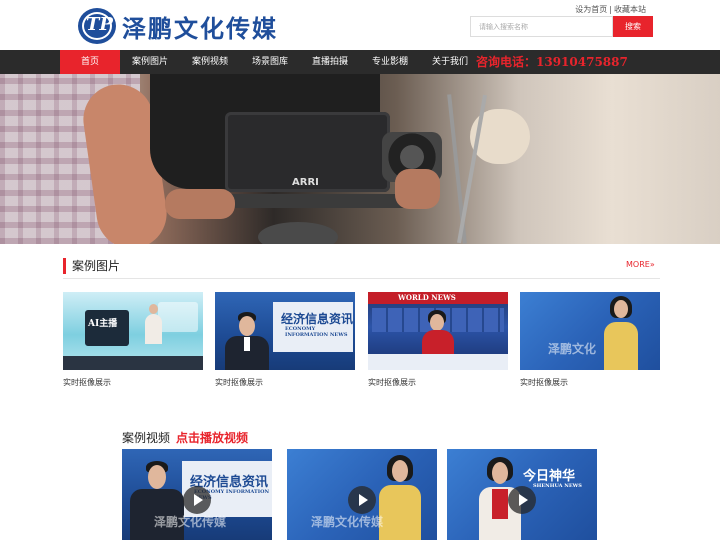 The height and width of the screenshot is (540, 720). Describe the element at coordinates (549, 476) in the screenshot. I see `video-overlay-text: 今日神华` at that location.